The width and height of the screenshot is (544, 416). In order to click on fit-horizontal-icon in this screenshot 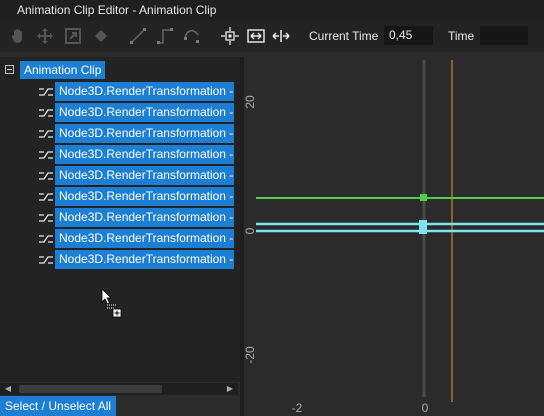, I will do `click(256, 36)`.